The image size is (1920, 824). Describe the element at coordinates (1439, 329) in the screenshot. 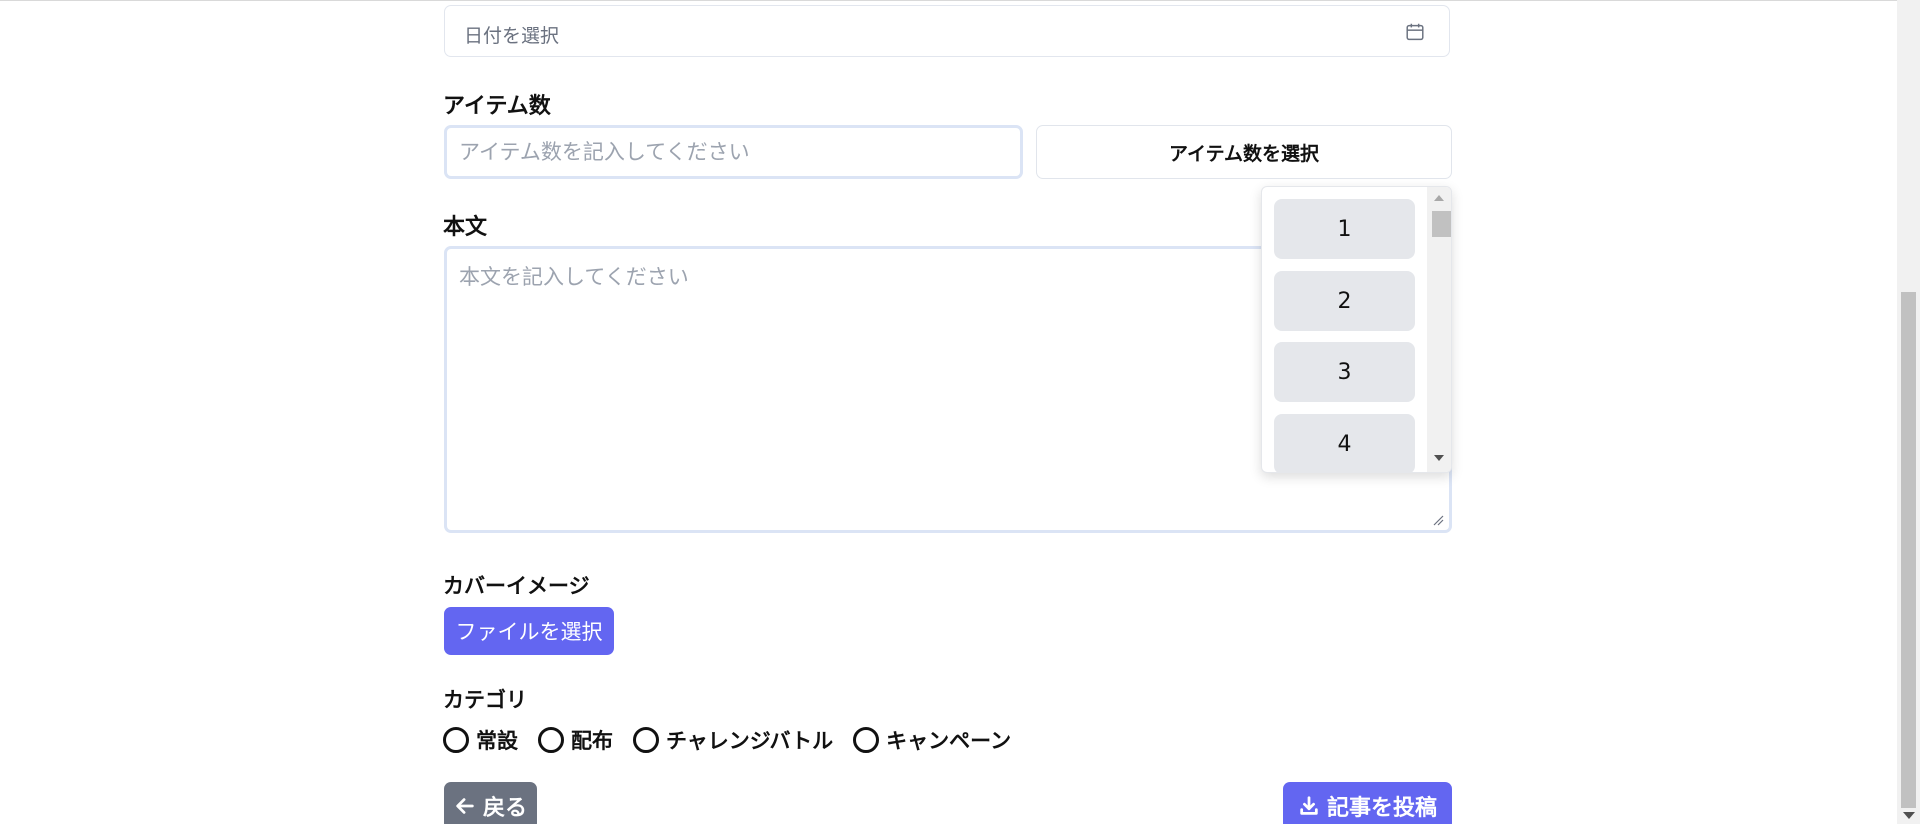

I see `dropdown-scrollbar` at that location.